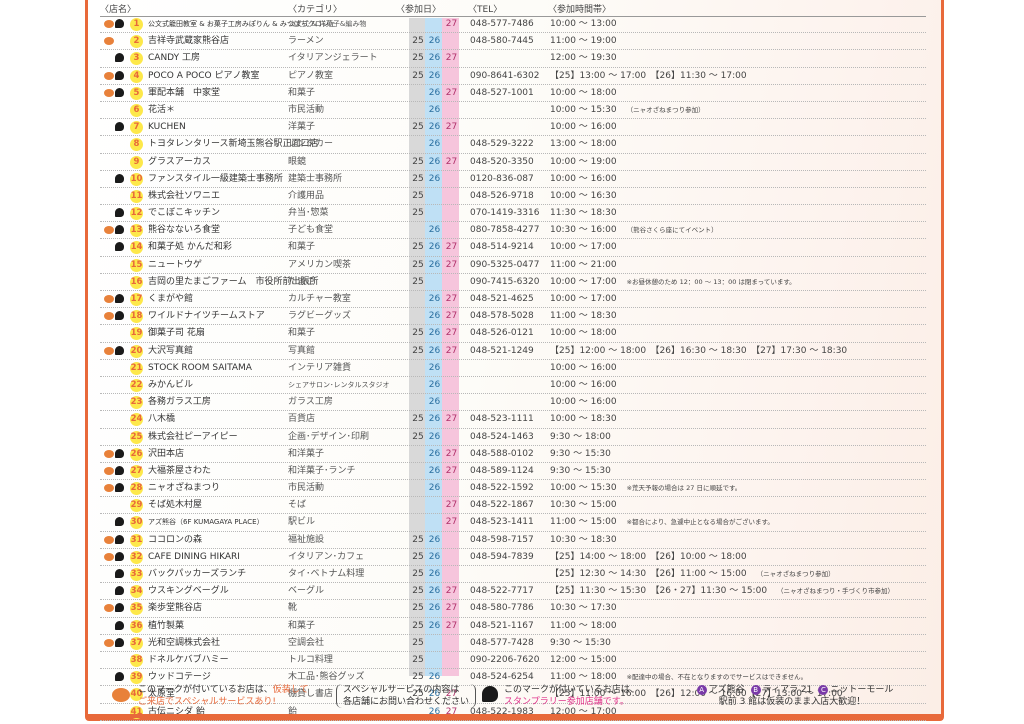  I want to click on store-name: ドネルケバブハミー, so click(188, 659).